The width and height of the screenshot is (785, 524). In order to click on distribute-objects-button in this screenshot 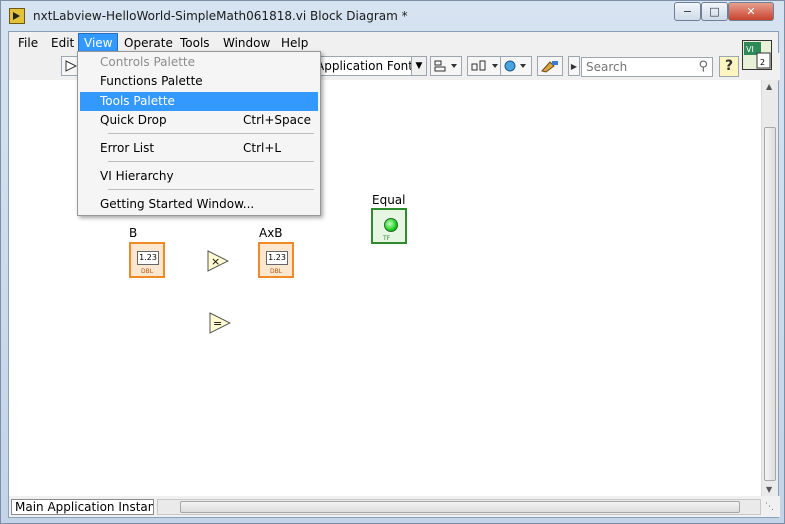, I will do `click(485, 66)`.